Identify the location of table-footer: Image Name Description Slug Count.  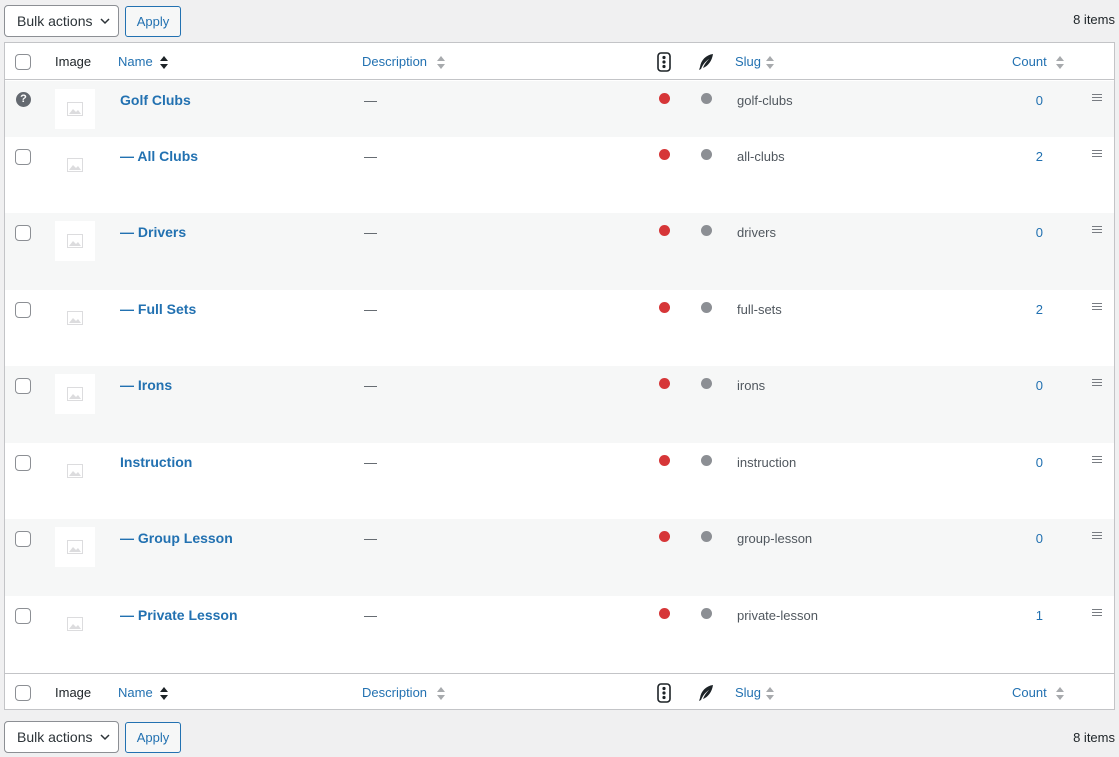
(559, 691).